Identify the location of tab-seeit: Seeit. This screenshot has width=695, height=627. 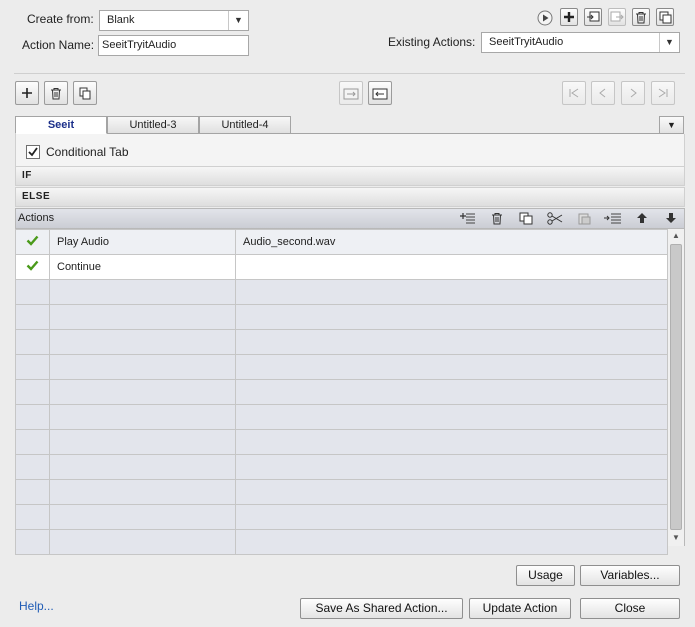
(61, 125).